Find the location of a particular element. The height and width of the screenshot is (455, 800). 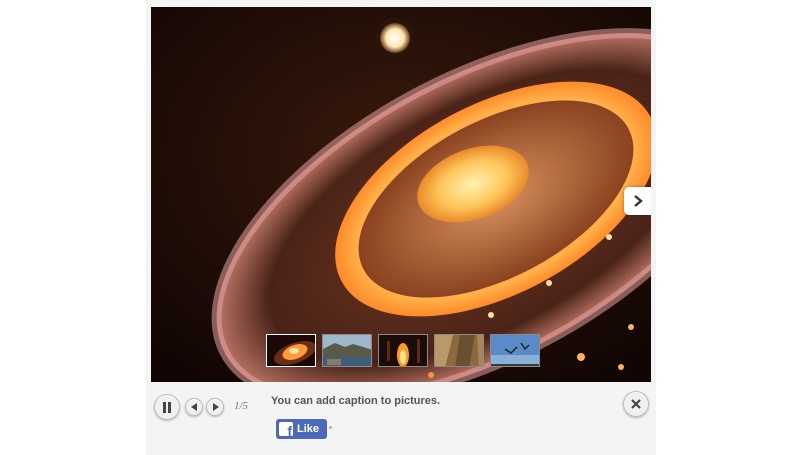

next-image-button is located at coordinates (637, 201).